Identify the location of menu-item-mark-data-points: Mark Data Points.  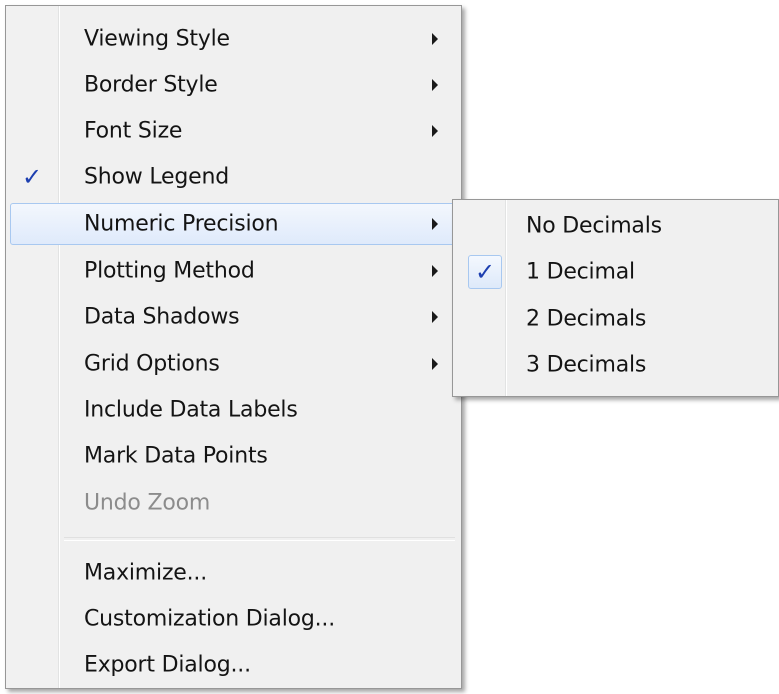
(233, 456).